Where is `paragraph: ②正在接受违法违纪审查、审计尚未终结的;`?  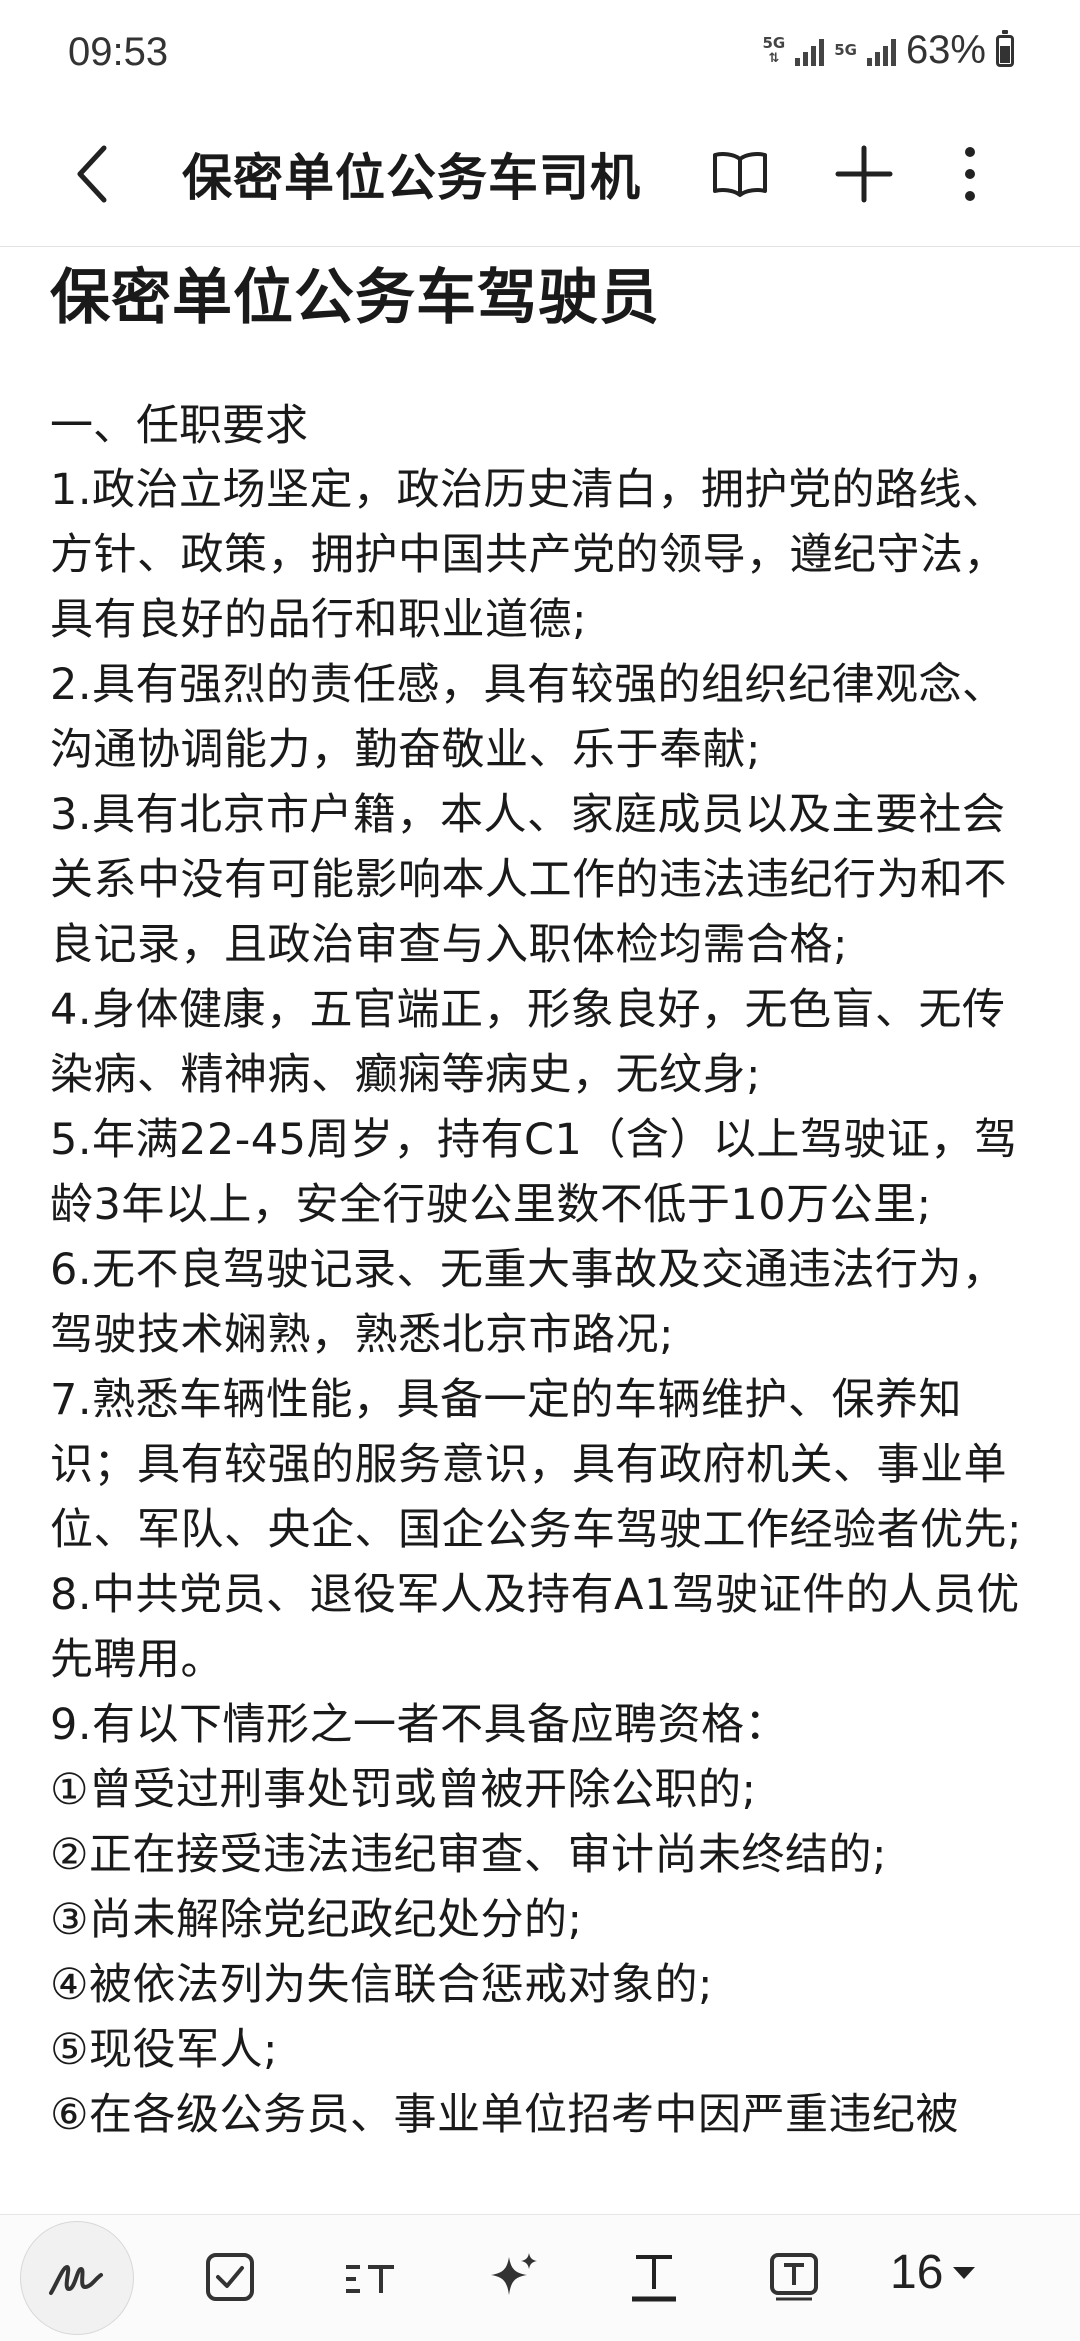
paragraph: ②正在接受违法违纪审查、审计尚未终结的; is located at coordinates (469, 1855).